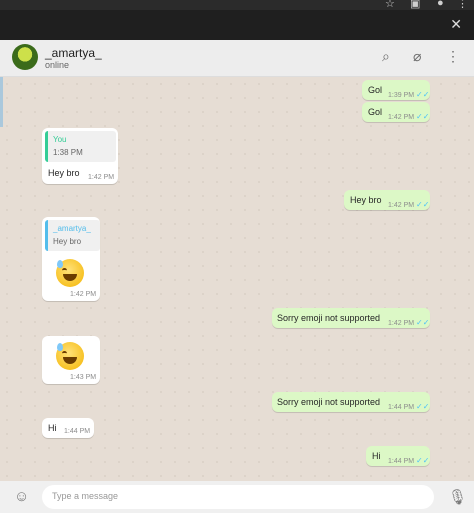 This screenshot has width=474, height=513. Describe the element at coordinates (73, 53) in the screenshot. I see `contact-name: _amartya_` at that location.